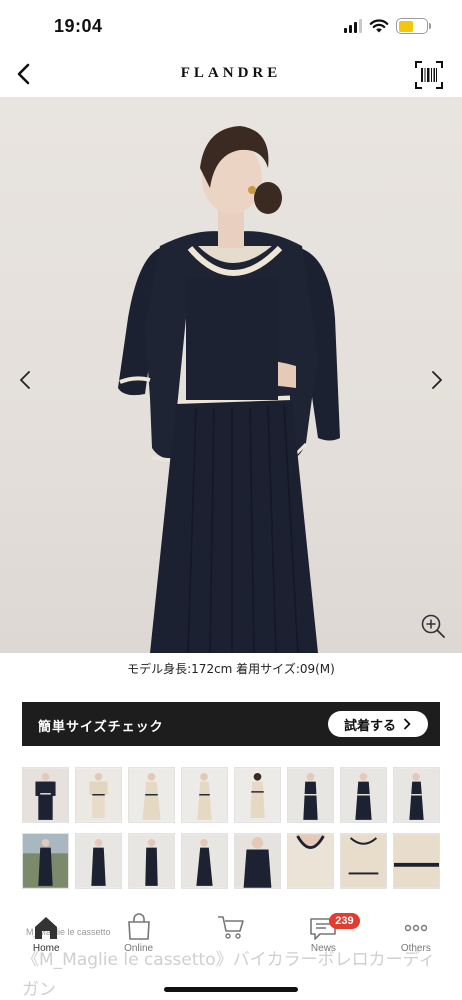 Image resolution: width=462 pixels, height=1000 pixels. What do you see at coordinates (231, 669) in the screenshot?
I see `model-size-caption: モデル身長:172cm 着用サイズ:09(M)` at bounding box center [231, 669].